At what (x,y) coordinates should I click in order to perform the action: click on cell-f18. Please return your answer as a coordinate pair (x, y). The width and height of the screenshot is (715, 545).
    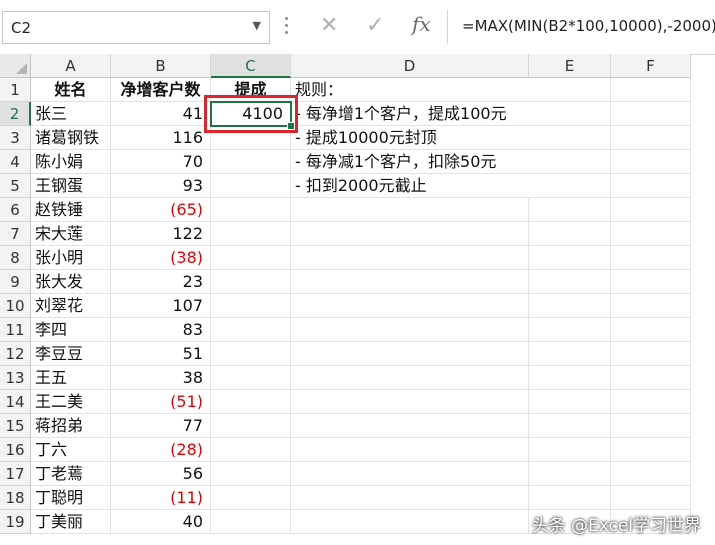
    Looking at the image, I should click on (651, 498).